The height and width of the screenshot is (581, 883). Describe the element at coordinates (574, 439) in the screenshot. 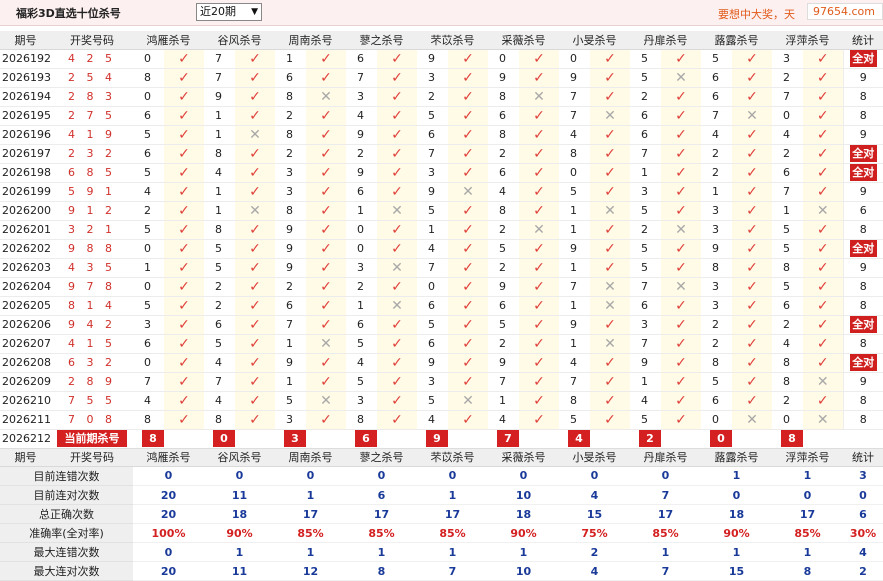

I see `current-kill-cell: 4` at that location.